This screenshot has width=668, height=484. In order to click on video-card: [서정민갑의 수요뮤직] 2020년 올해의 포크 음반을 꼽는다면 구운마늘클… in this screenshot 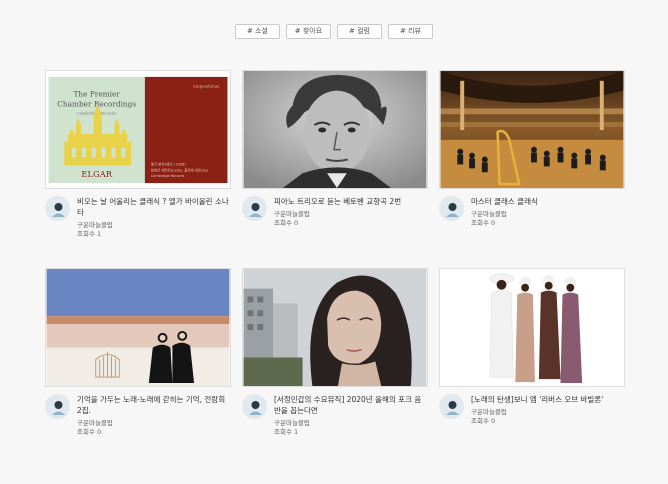, I will do `click(335, 367)`.